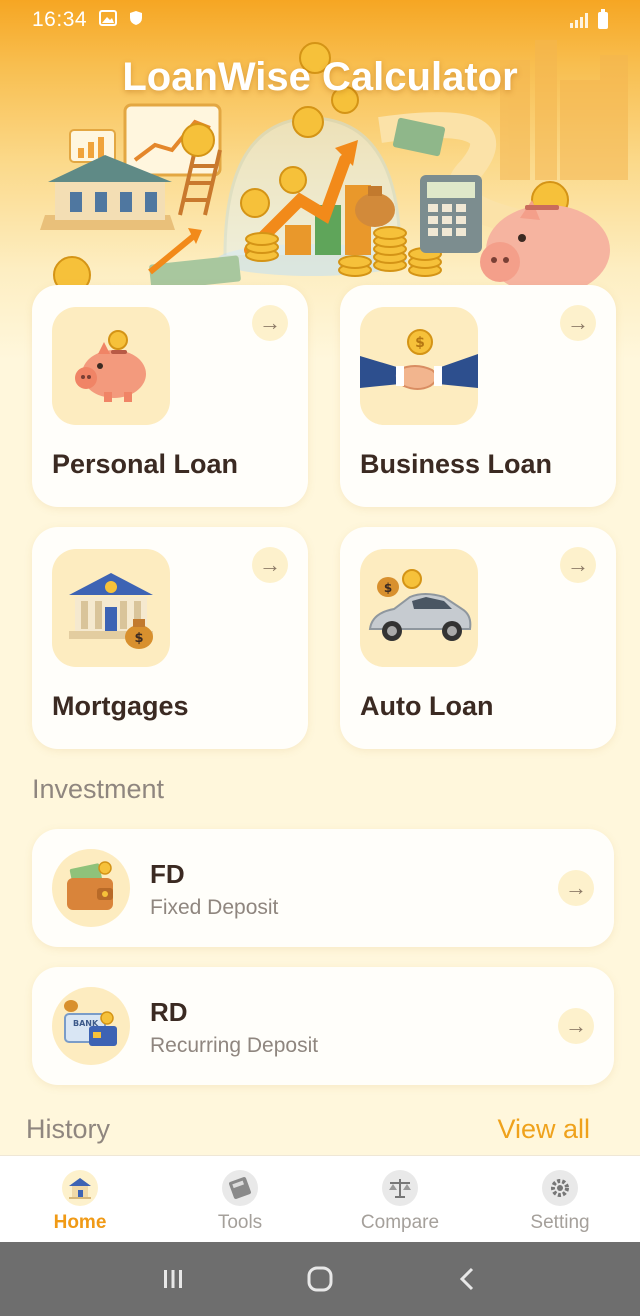 The height and width of the screenshot is (1316, 640). I want to click on system-navigation-bar, so click(320, 1279).